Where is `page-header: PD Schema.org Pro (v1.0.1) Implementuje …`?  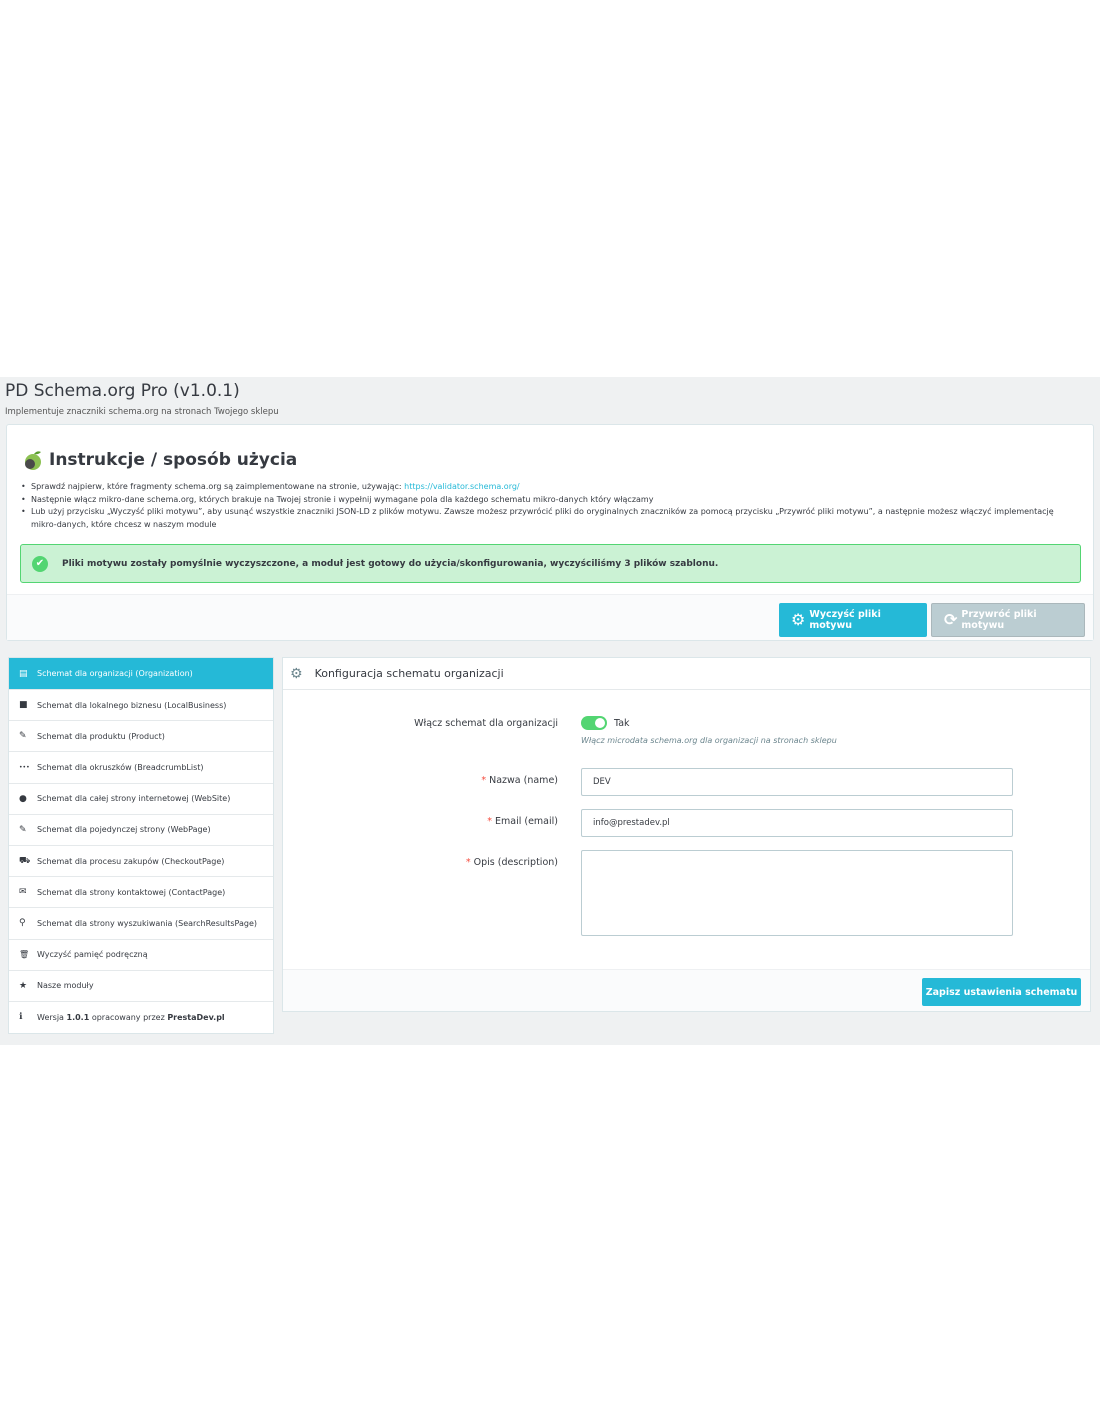 page-header: PD Schema.org Pro (v1.0.1) Implementuje … is located at coordinates (142, 398).